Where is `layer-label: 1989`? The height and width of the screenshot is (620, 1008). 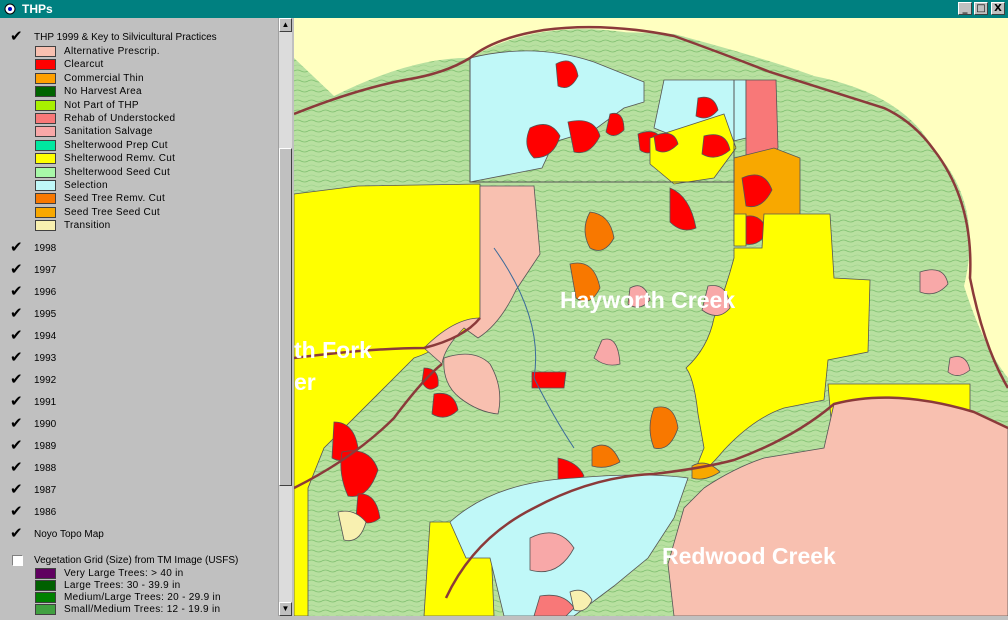
layer-label: 1989 is located at coordinates (45, 446).